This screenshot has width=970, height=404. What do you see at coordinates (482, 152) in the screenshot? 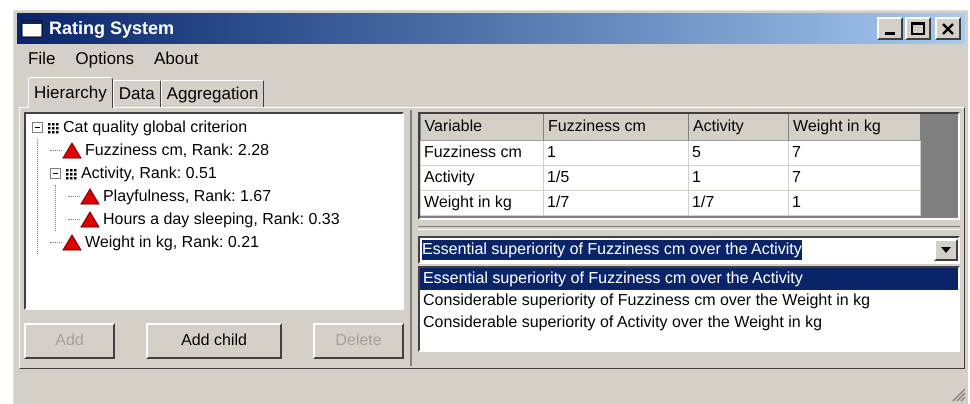
I see `table-cell: Fuzziness cm` at bounding box center [482, 152].